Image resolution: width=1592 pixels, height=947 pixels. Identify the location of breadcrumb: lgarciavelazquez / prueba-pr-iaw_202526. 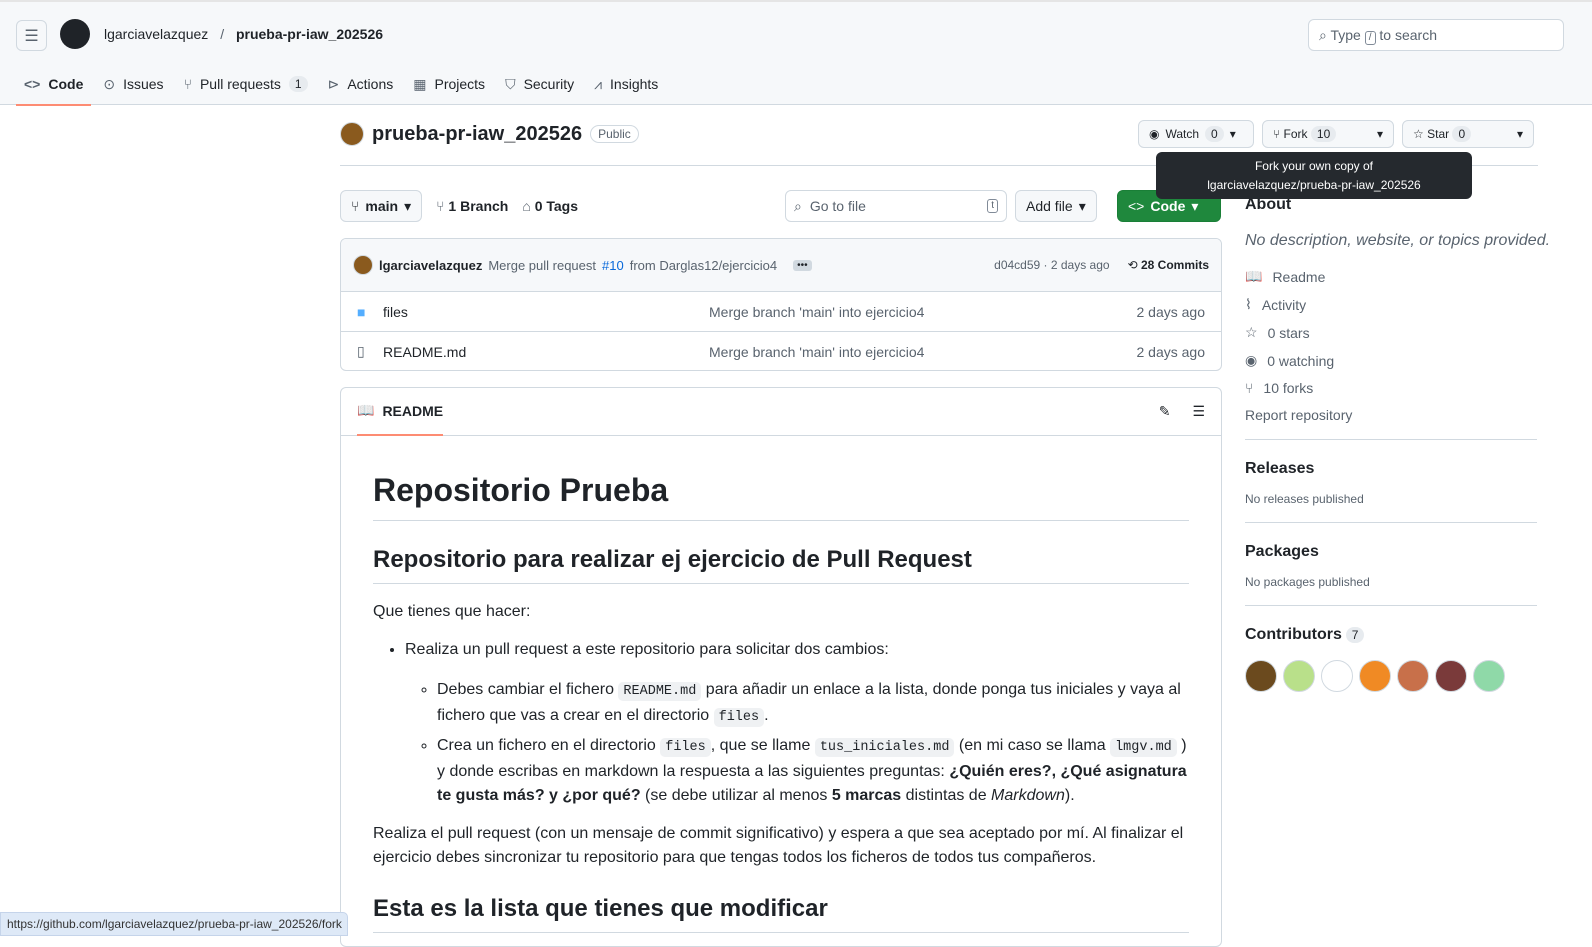
(243, 34).